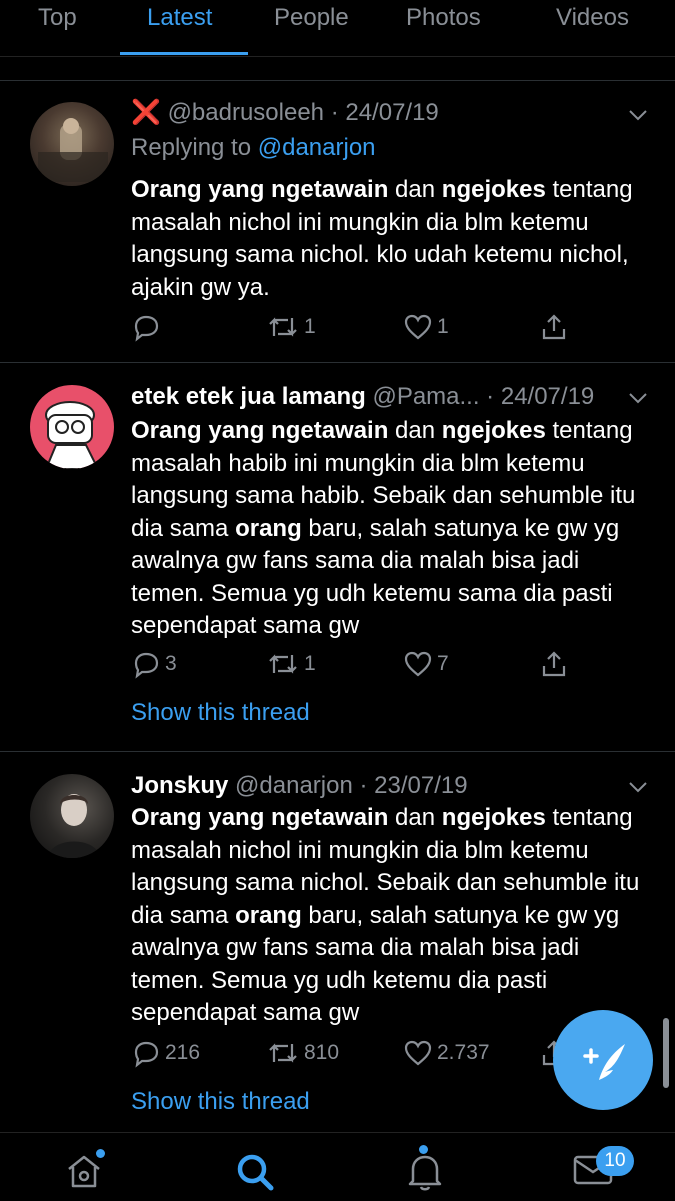 The width and height of the screenshot is (675, 1201). I want to click on reply-button: 216, so click(165, 1053).